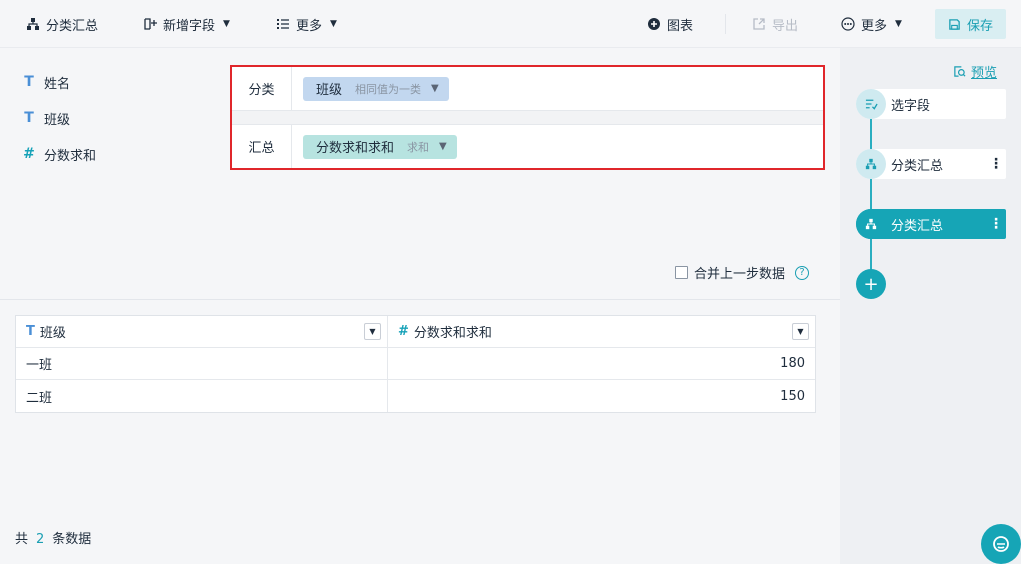 The width and height of the screenshot is (1021, 564). What do you see at coordinates (527, 88) in the screenshot?
I see `category-row: 分类 班级 相同值为一类 ▼` at bounding box center [527, 88].